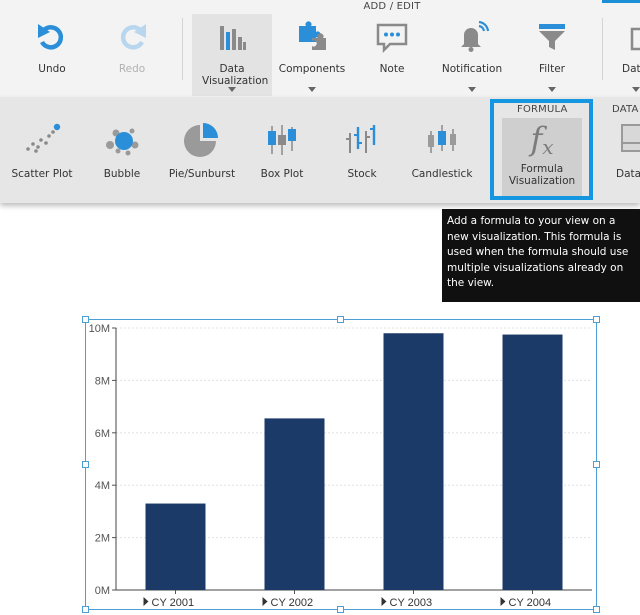 This screenshot has height=615, width=640. Describe the element at coordinates (530, 603) in the screenshot. I see `x-tick-label: CY 2004` at that location.